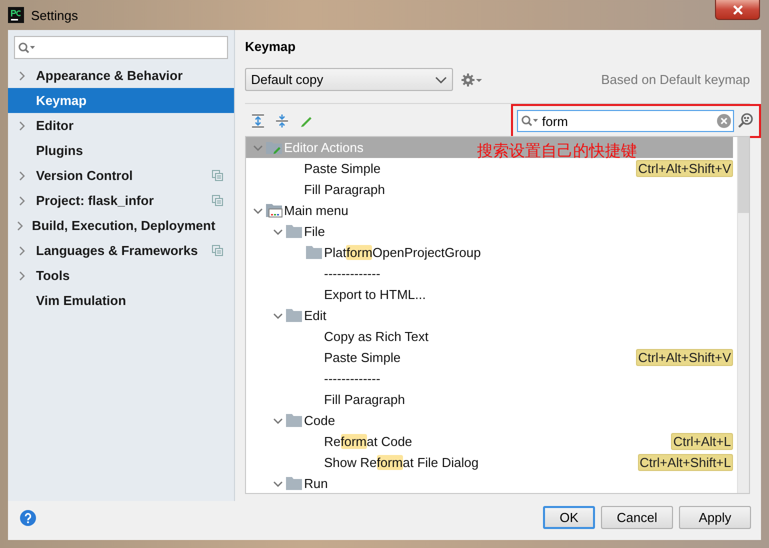 This screenshot has height=548, width=769. Describe the element at coordinates (121, 200) in the screenshot. I see `sidebar-item: Project: flask_infor` at that location.